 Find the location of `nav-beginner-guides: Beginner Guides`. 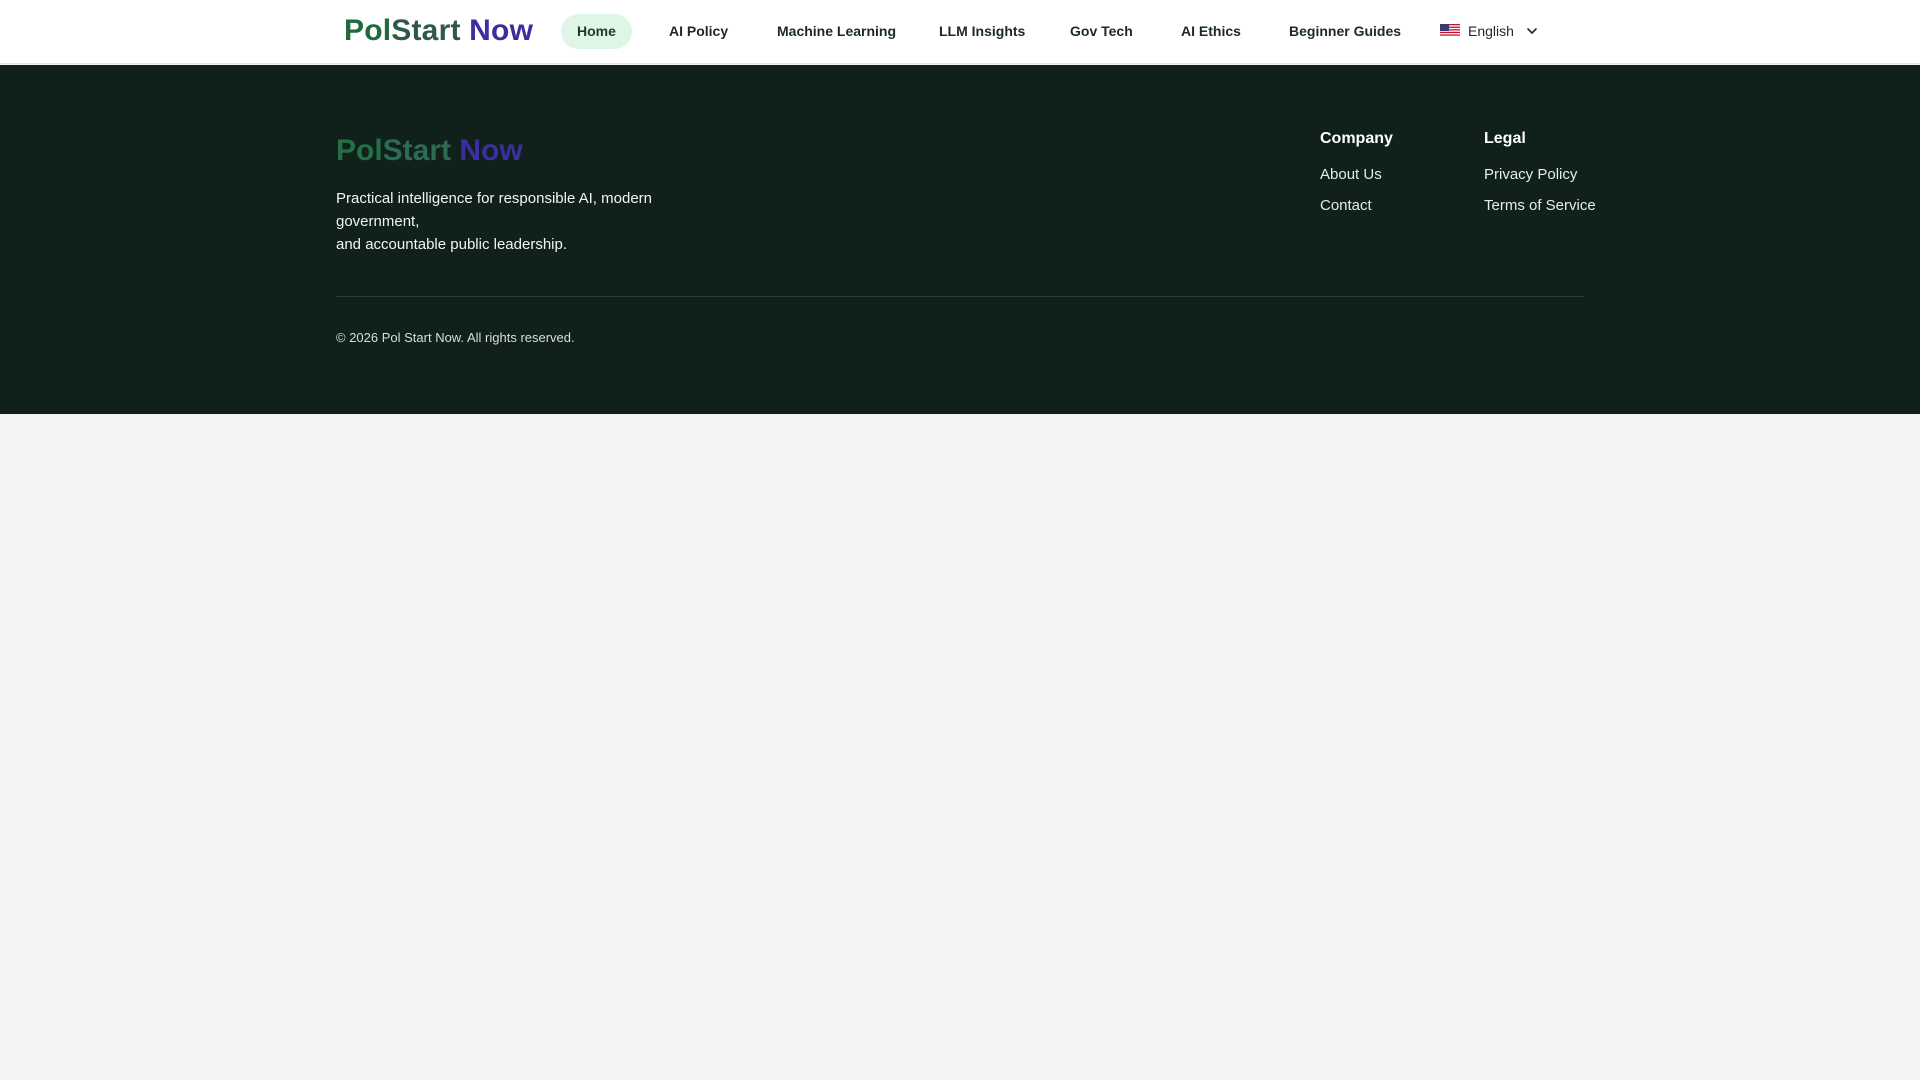

nav-beginner-guides: Beginner Guides is located at coordinates (1345, 31).